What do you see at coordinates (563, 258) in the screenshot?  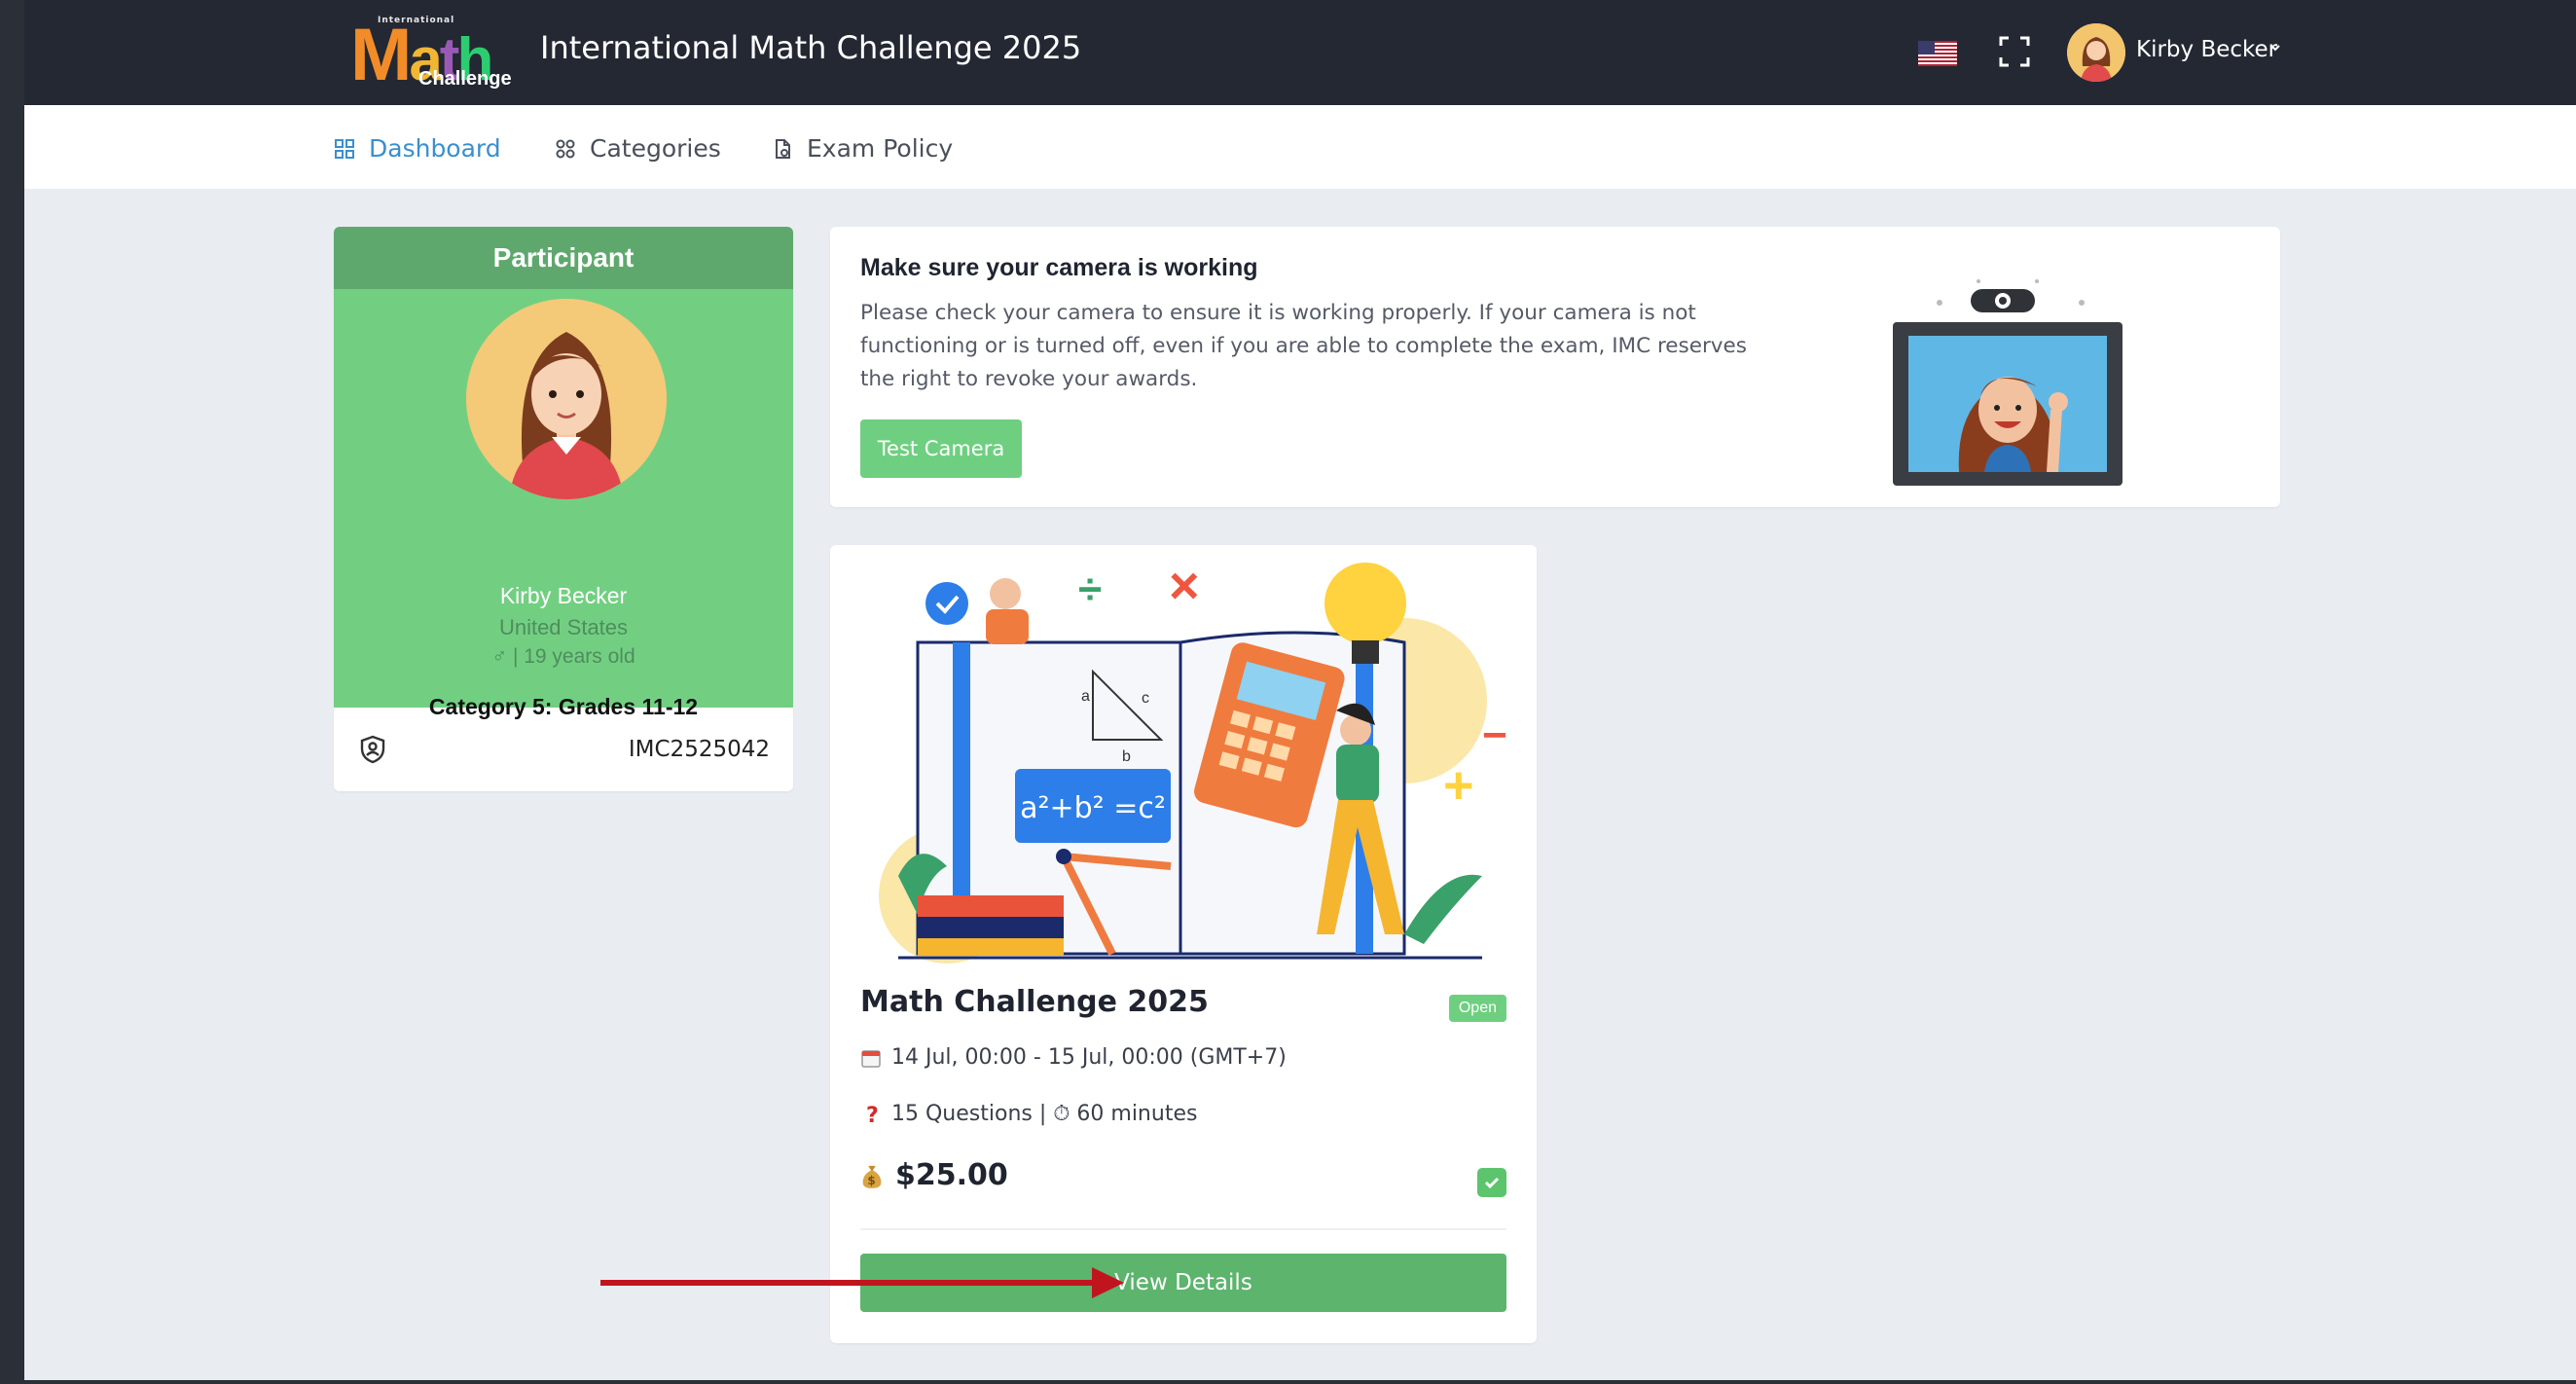 I see `participant-heading: Participant` at bounding box center [563, 258].